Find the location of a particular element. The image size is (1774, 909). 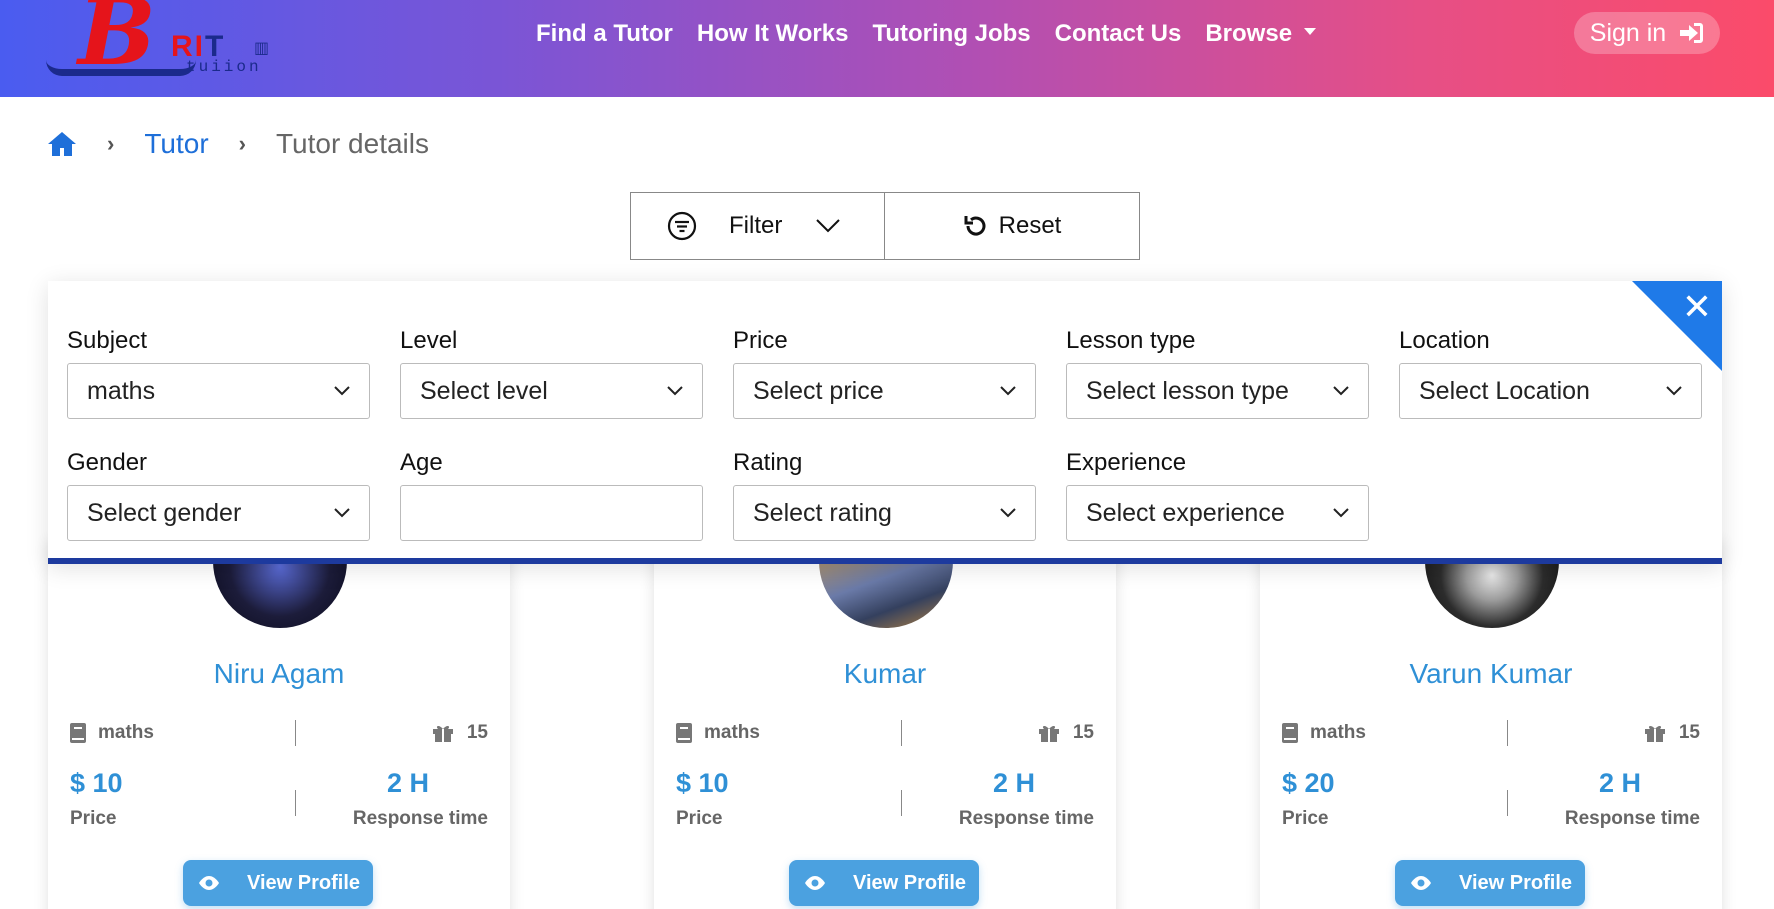

level-label: Level is located at coordinates (429, 340).